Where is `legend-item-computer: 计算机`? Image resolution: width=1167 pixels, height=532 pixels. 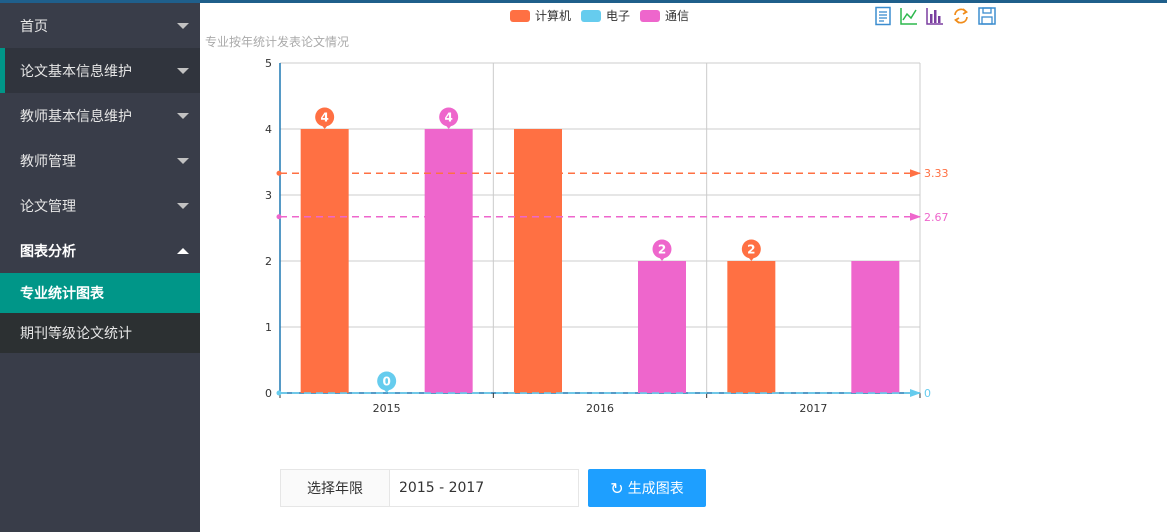
legend-item-computer: 计算机 is located at coordinates (540, 15).